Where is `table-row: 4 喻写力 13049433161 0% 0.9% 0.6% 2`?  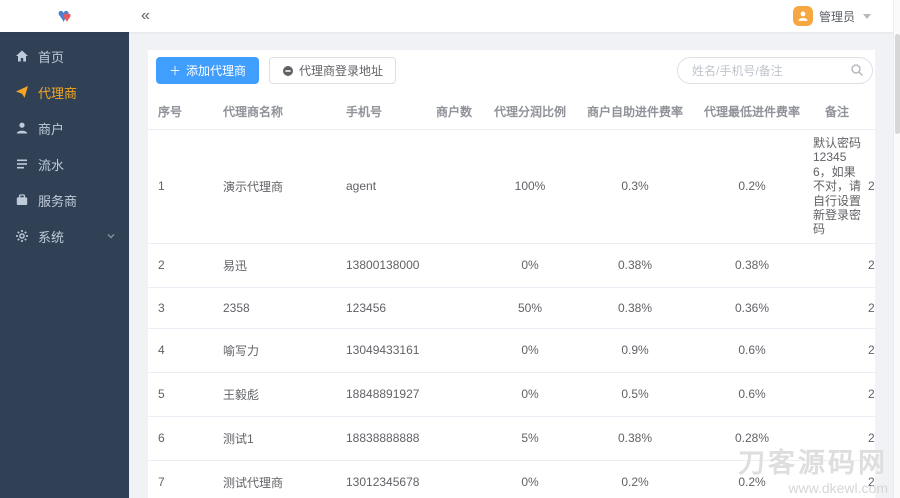
table-row: 4 喻写力 13049433161 0% 0.9% 0.6% 2 is located at coordinates (511, 350).